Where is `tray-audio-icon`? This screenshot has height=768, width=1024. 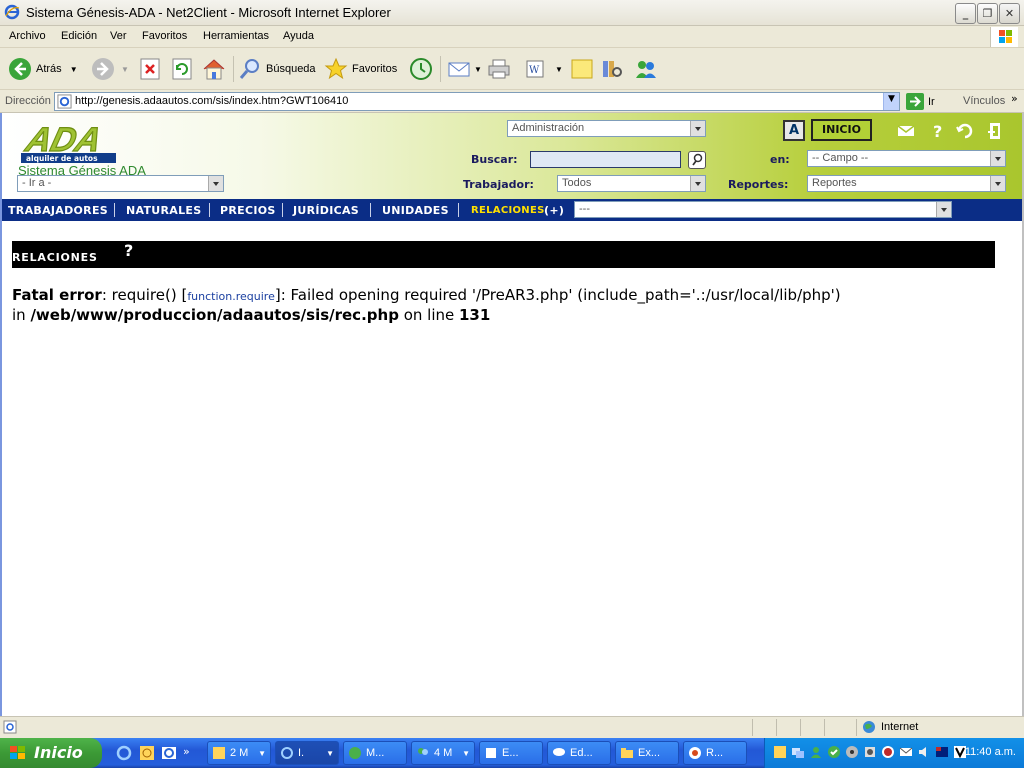 tray-audio-icon is located at coordinates (924, 752).